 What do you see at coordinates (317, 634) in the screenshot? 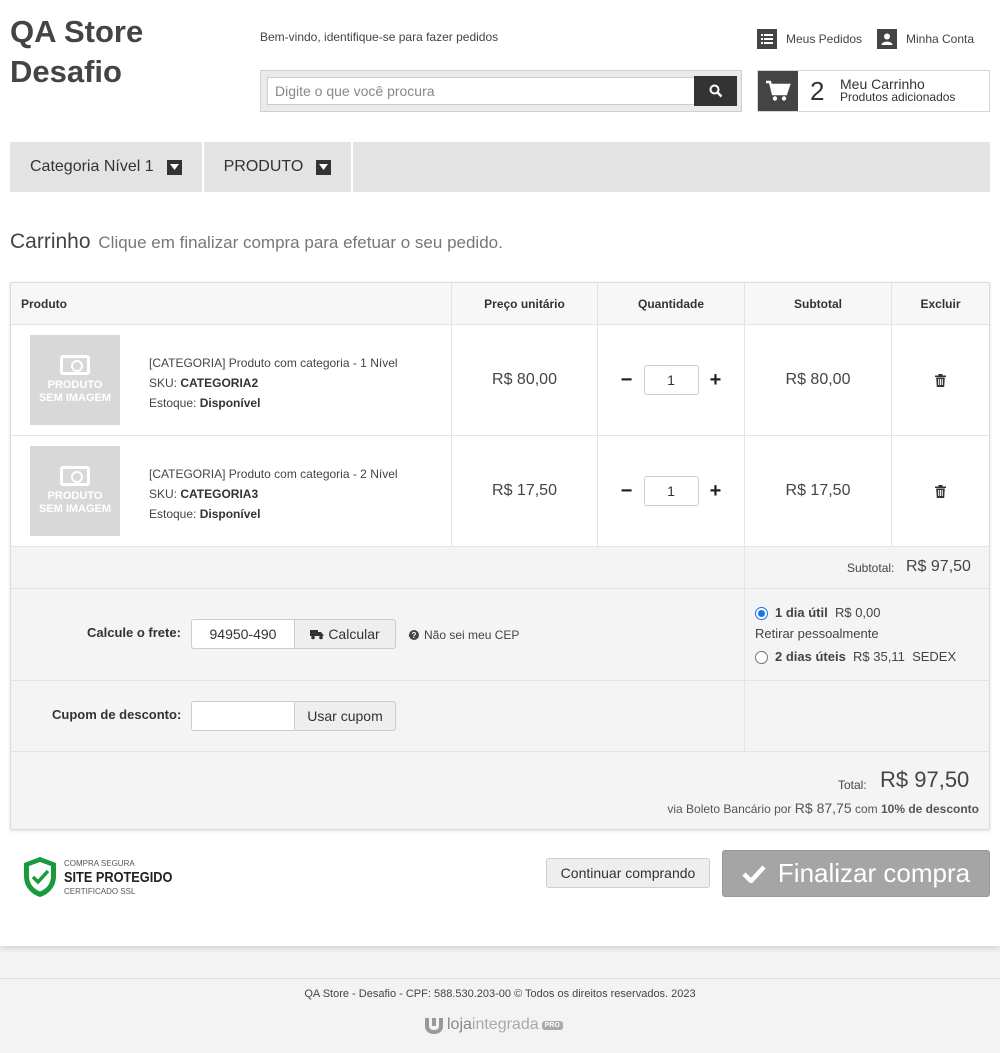
I see `truck-icon` at bounding box center [317, 634].